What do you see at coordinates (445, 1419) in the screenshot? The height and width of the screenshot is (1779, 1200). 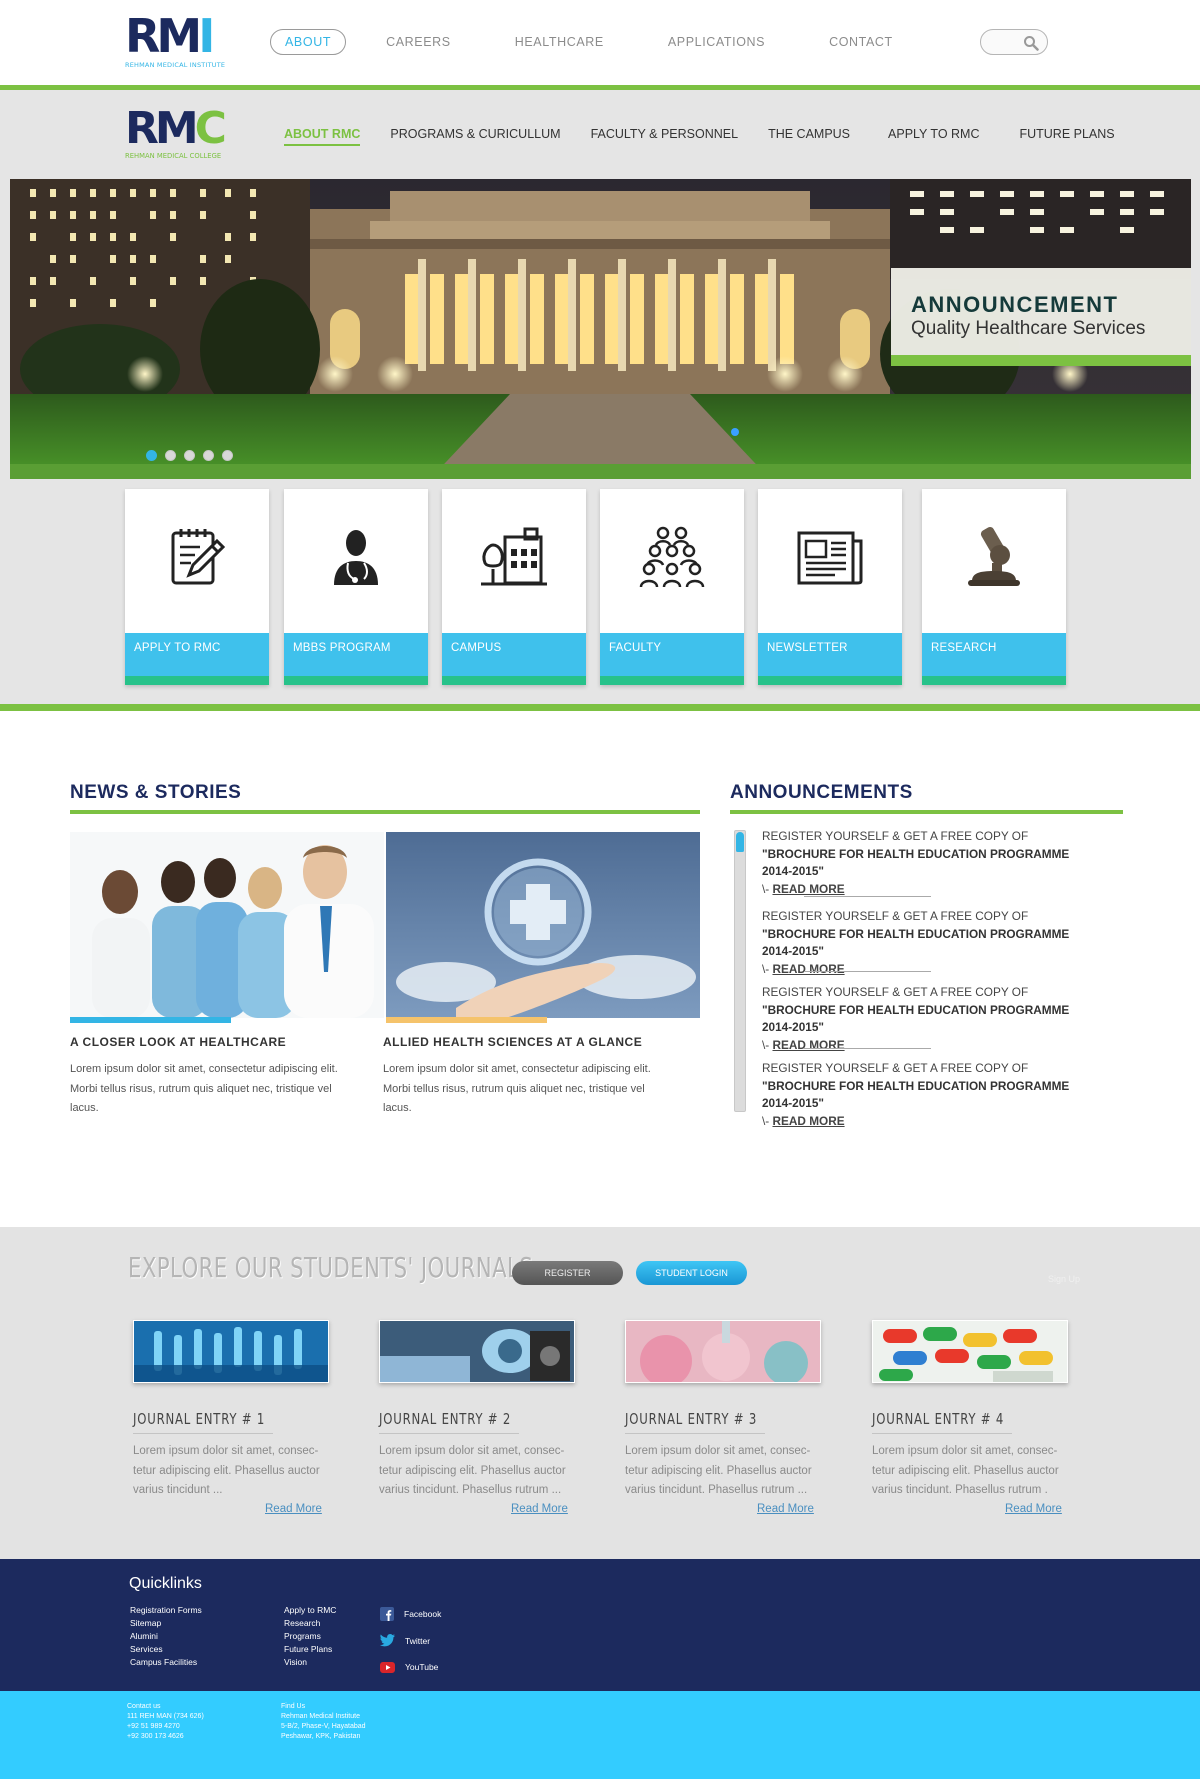 I see `journal-heading: JOURNAL ENTRY # 2` at bounding box center [445, 1419].